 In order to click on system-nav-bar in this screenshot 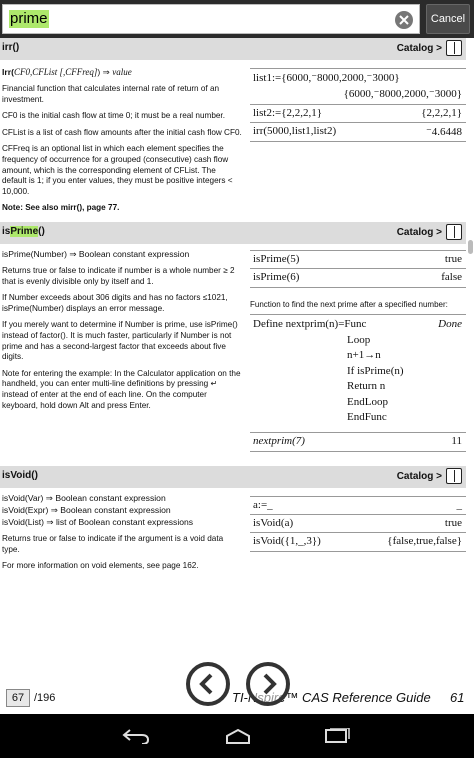, I will do `click(237, 736)`.